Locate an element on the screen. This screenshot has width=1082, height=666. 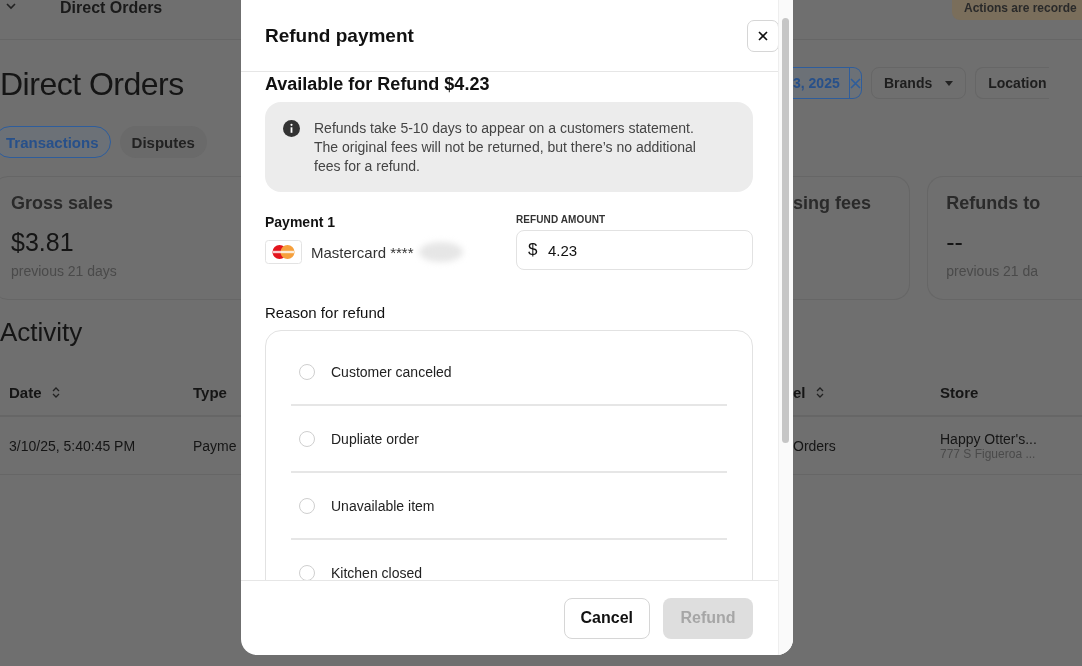
info-text: Refunds take 5-10 days to appear on a customers statement. The original fees will not be returned, but there’s no additional fees for a refund. is located at coordinates (505, 147).